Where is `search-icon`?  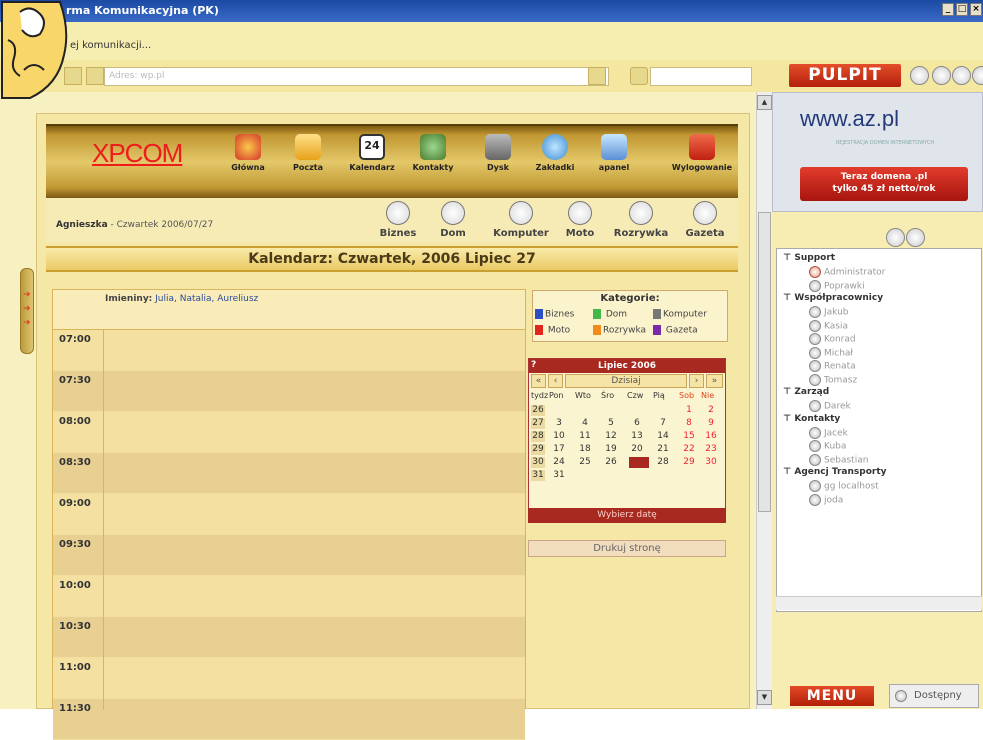
search-icon is located at coordinates (639, 76).